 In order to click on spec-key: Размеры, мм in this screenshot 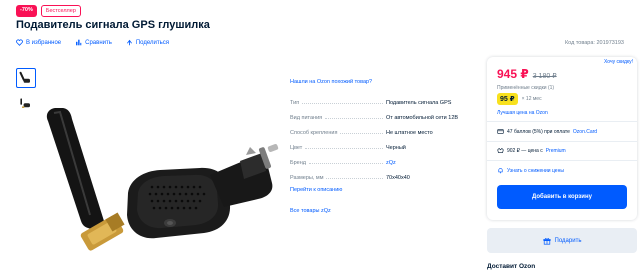, I will do `click(338, 178)`.